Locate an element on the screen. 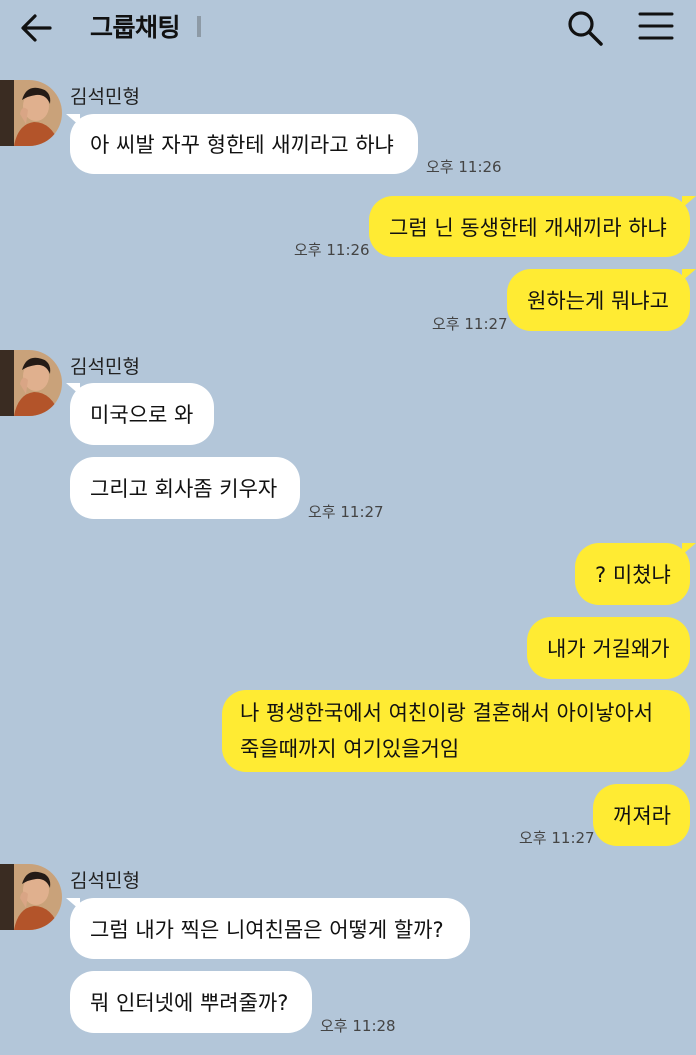  message-bubble-incoming: 뭐 인터넷에 뿌려줄까? is located at coordinates (191, 1002).